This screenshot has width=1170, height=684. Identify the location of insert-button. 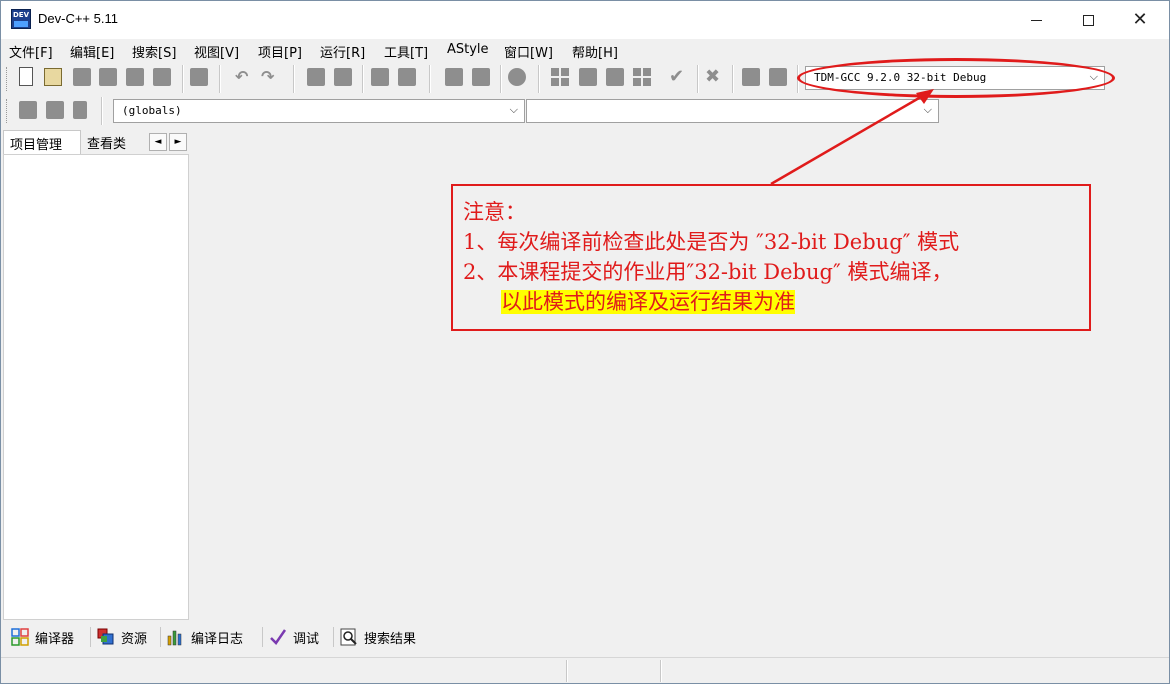
(28, 110).